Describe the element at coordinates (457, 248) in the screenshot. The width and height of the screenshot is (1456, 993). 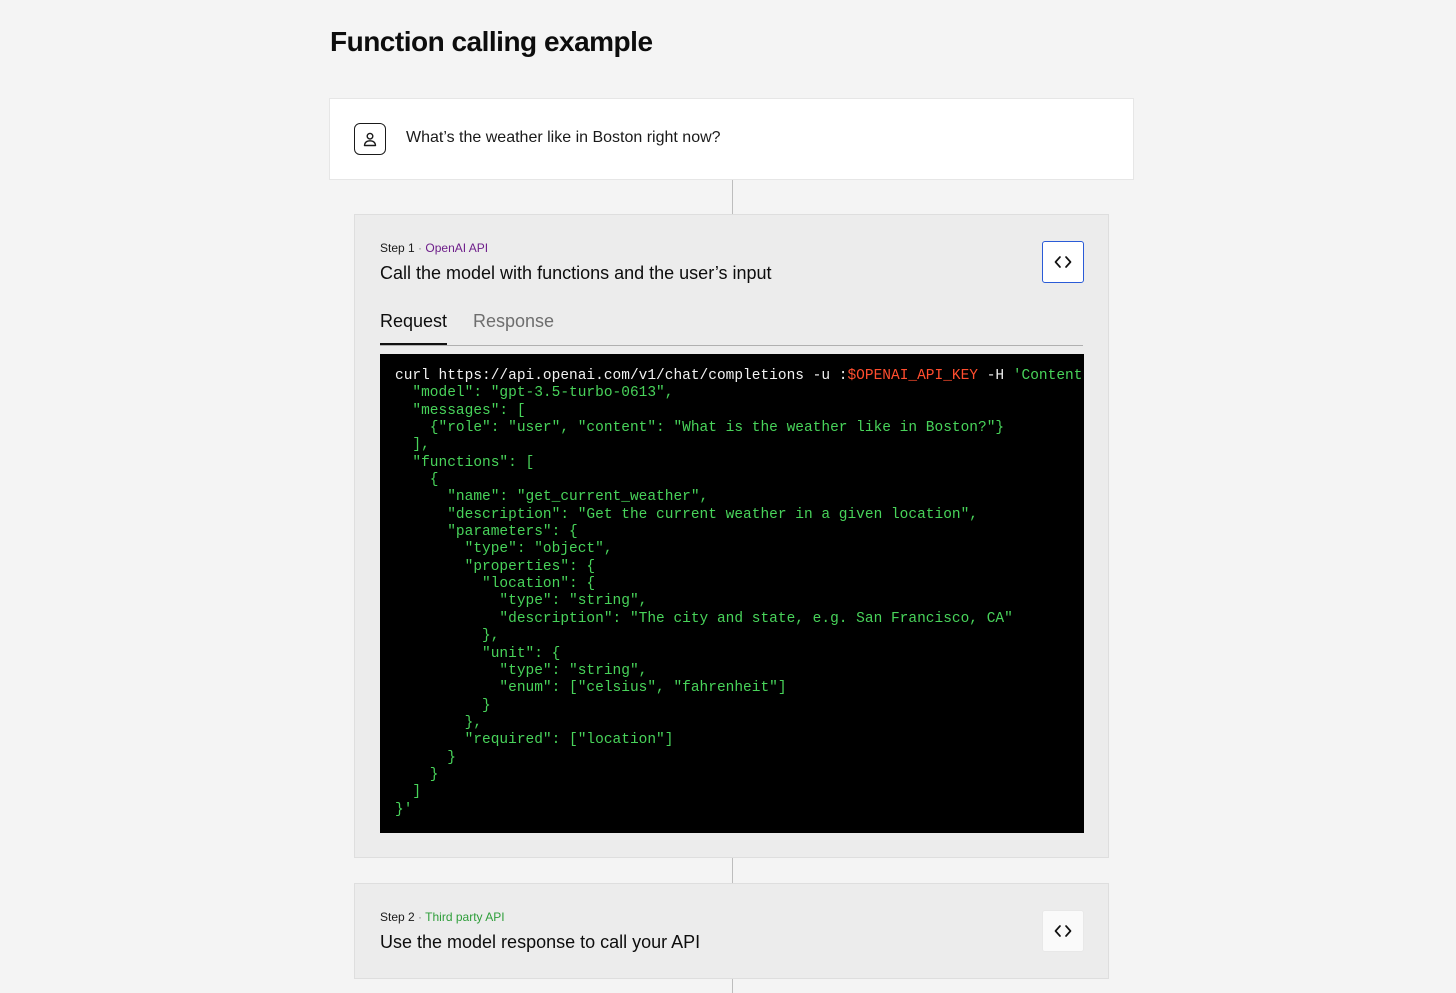
I see `step-source: OpenAI API` at that location.